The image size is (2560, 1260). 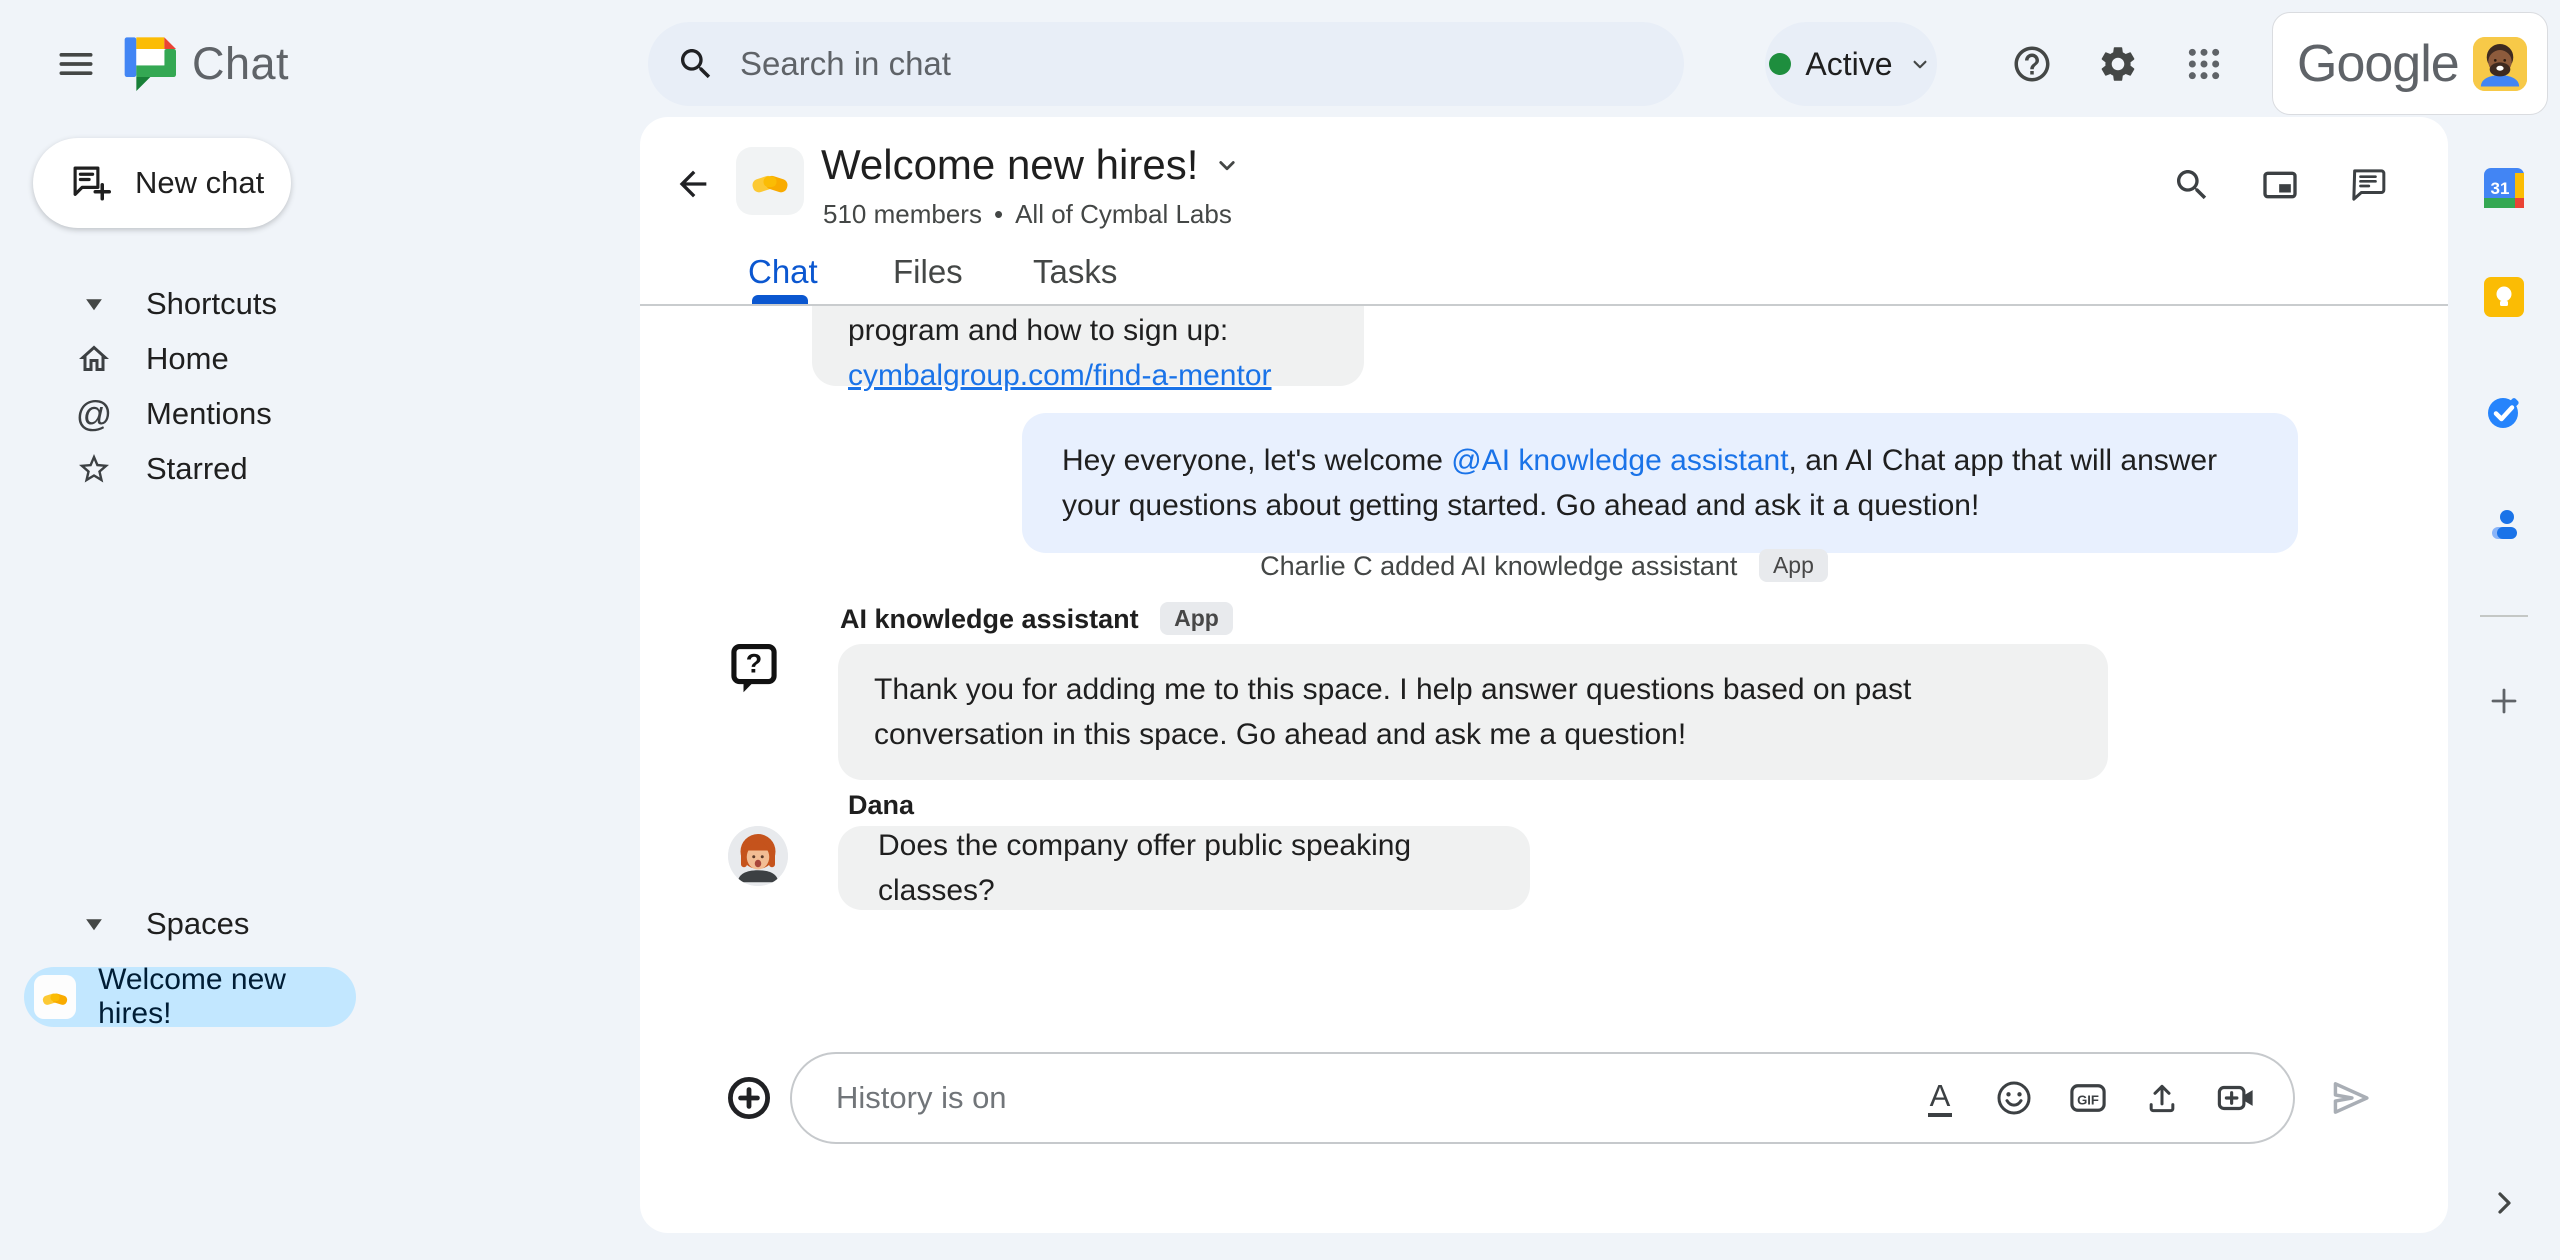 I want to click on side-panel-rail: 31, so click(x=2504, y=694).